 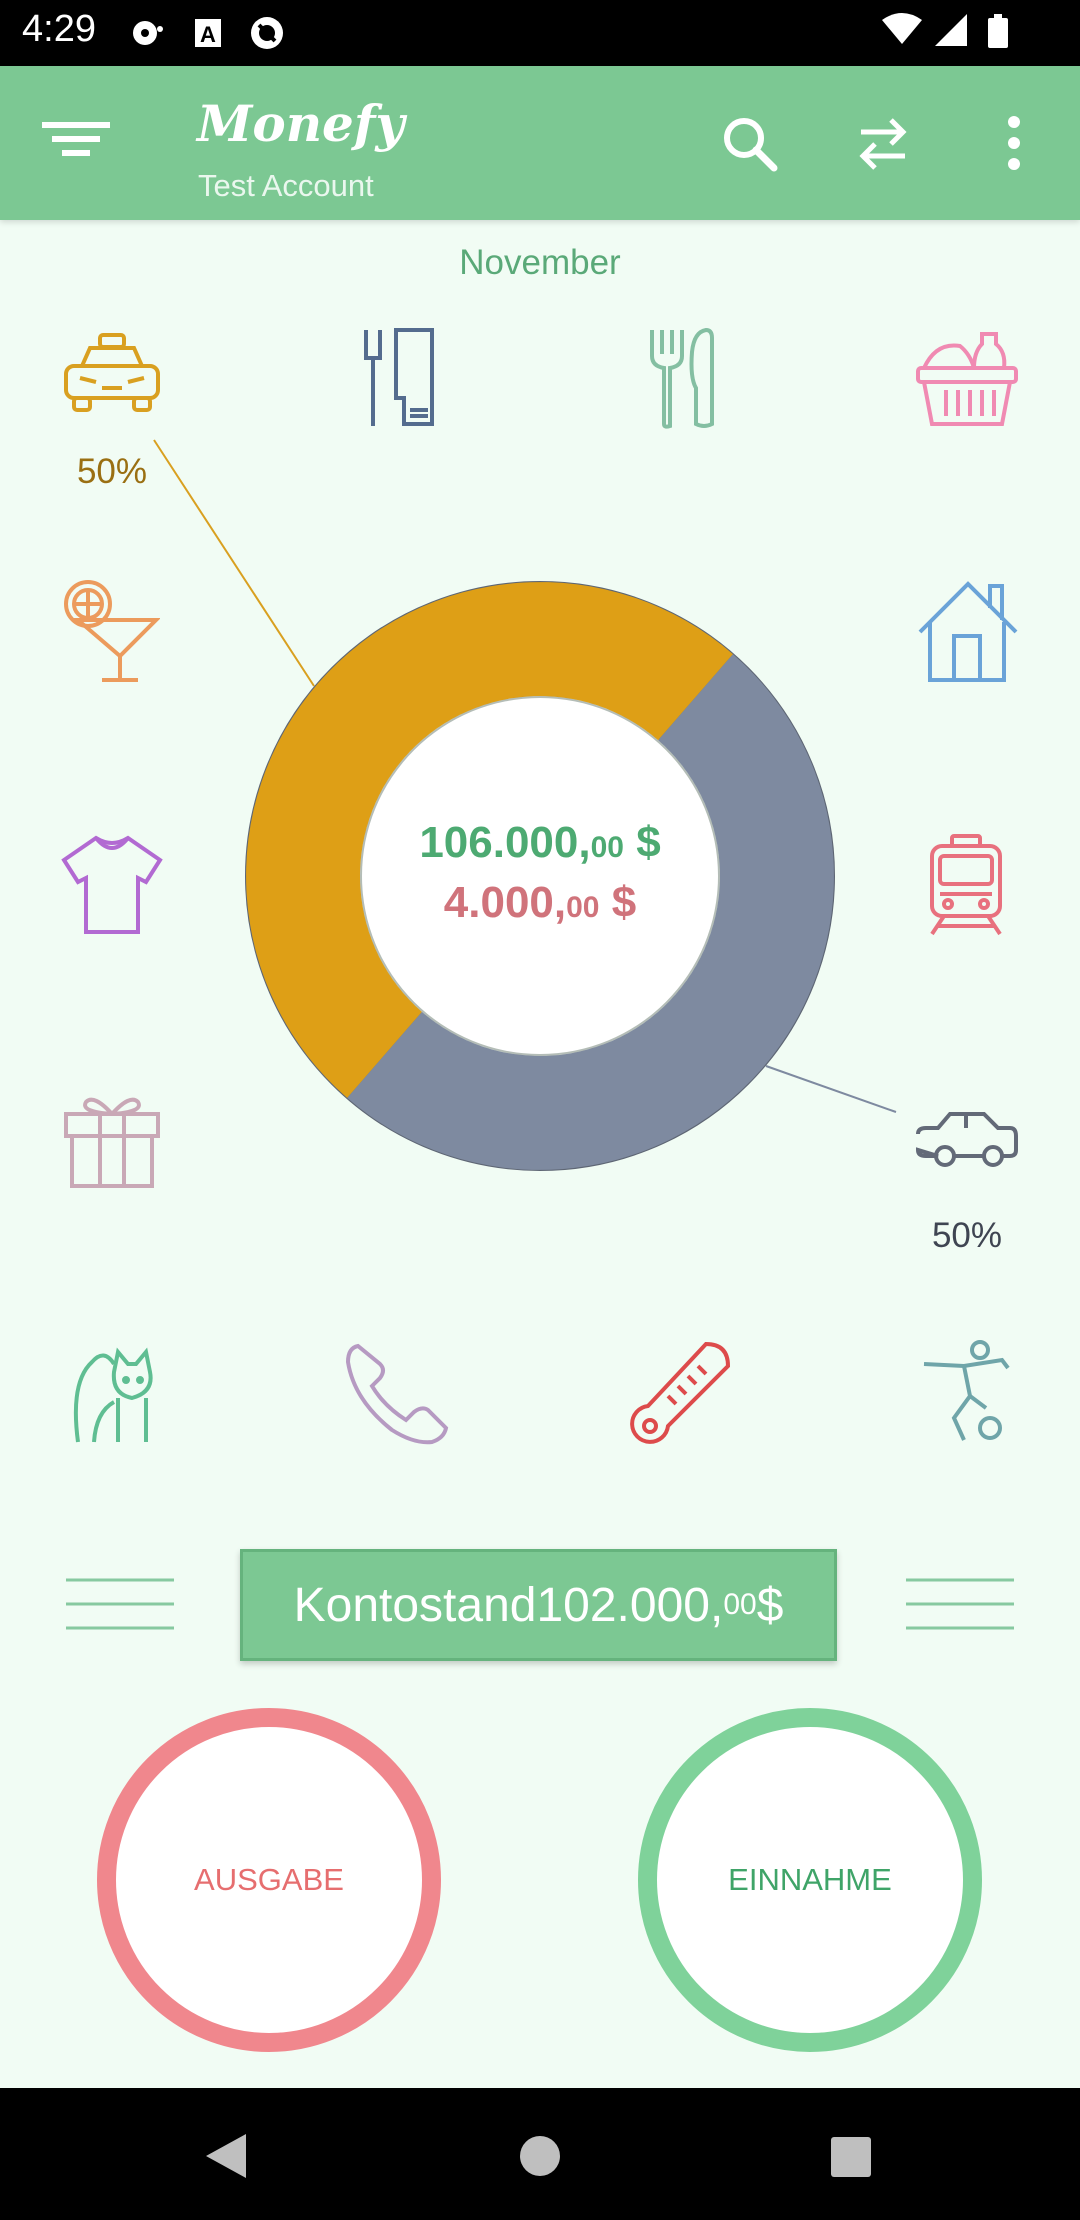 What do you see at coordinates (112, 885) in the screenshot?
I see `tshirt-icon` at bounding box center [112, 885].